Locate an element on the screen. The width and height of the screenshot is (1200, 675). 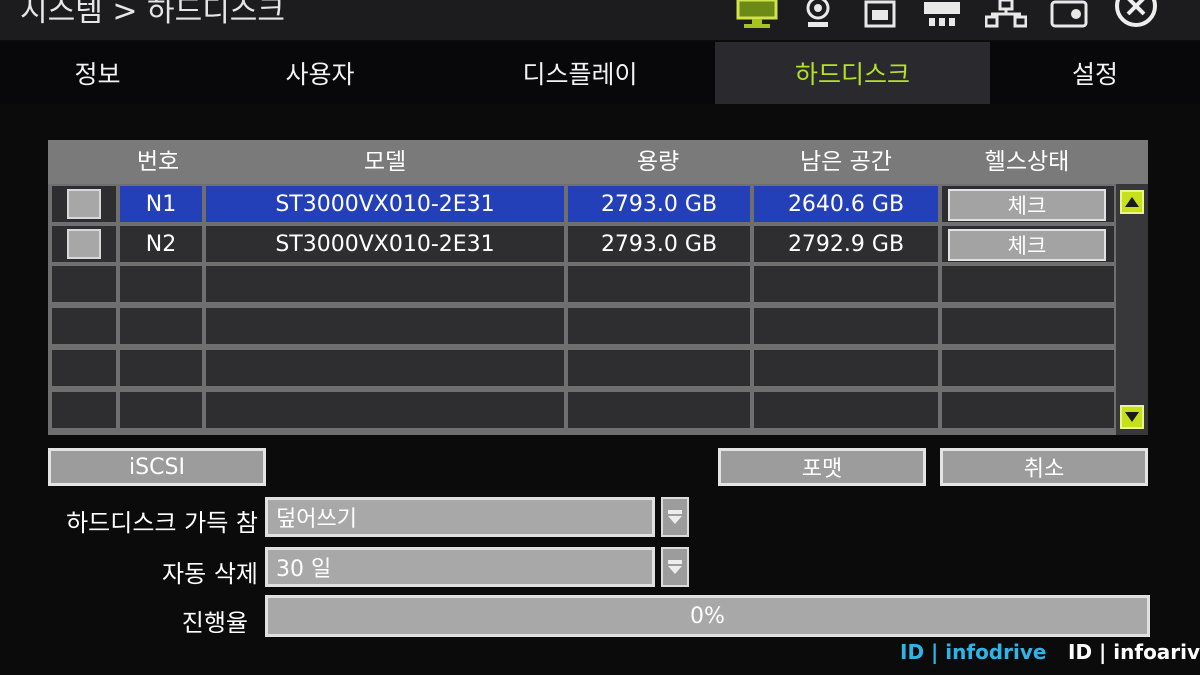
header-model: 모델 is located at coordinates (385, 162).